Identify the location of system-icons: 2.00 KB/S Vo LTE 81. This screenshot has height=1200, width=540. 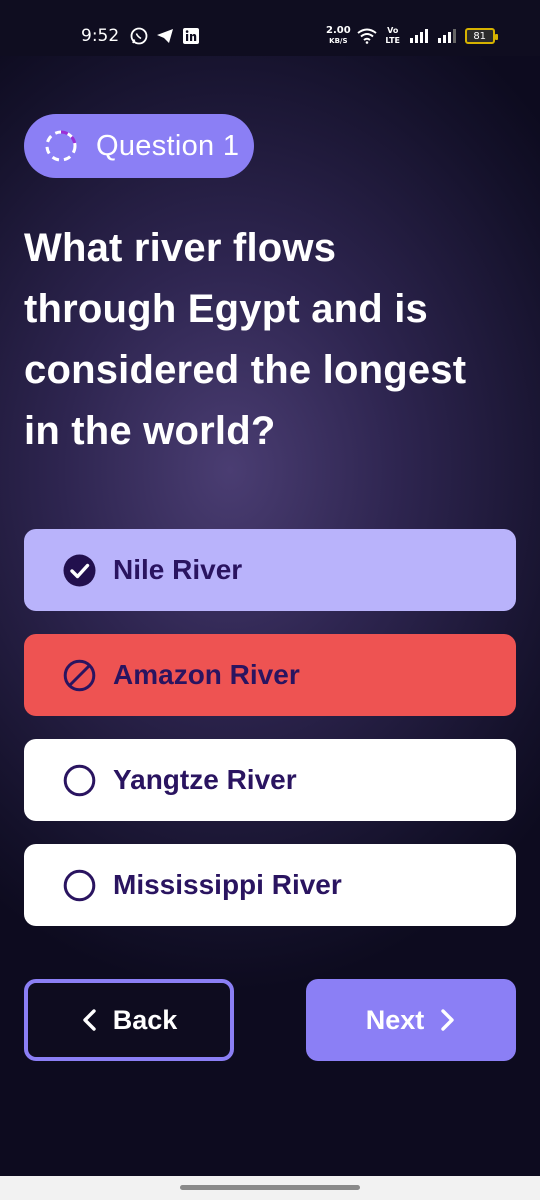
(412, 36).